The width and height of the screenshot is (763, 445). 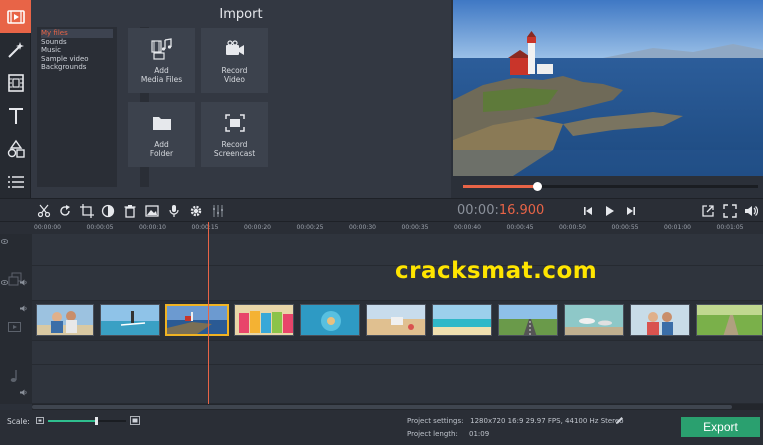 I want to click on next-frame-button, so click(x=631, y=211).